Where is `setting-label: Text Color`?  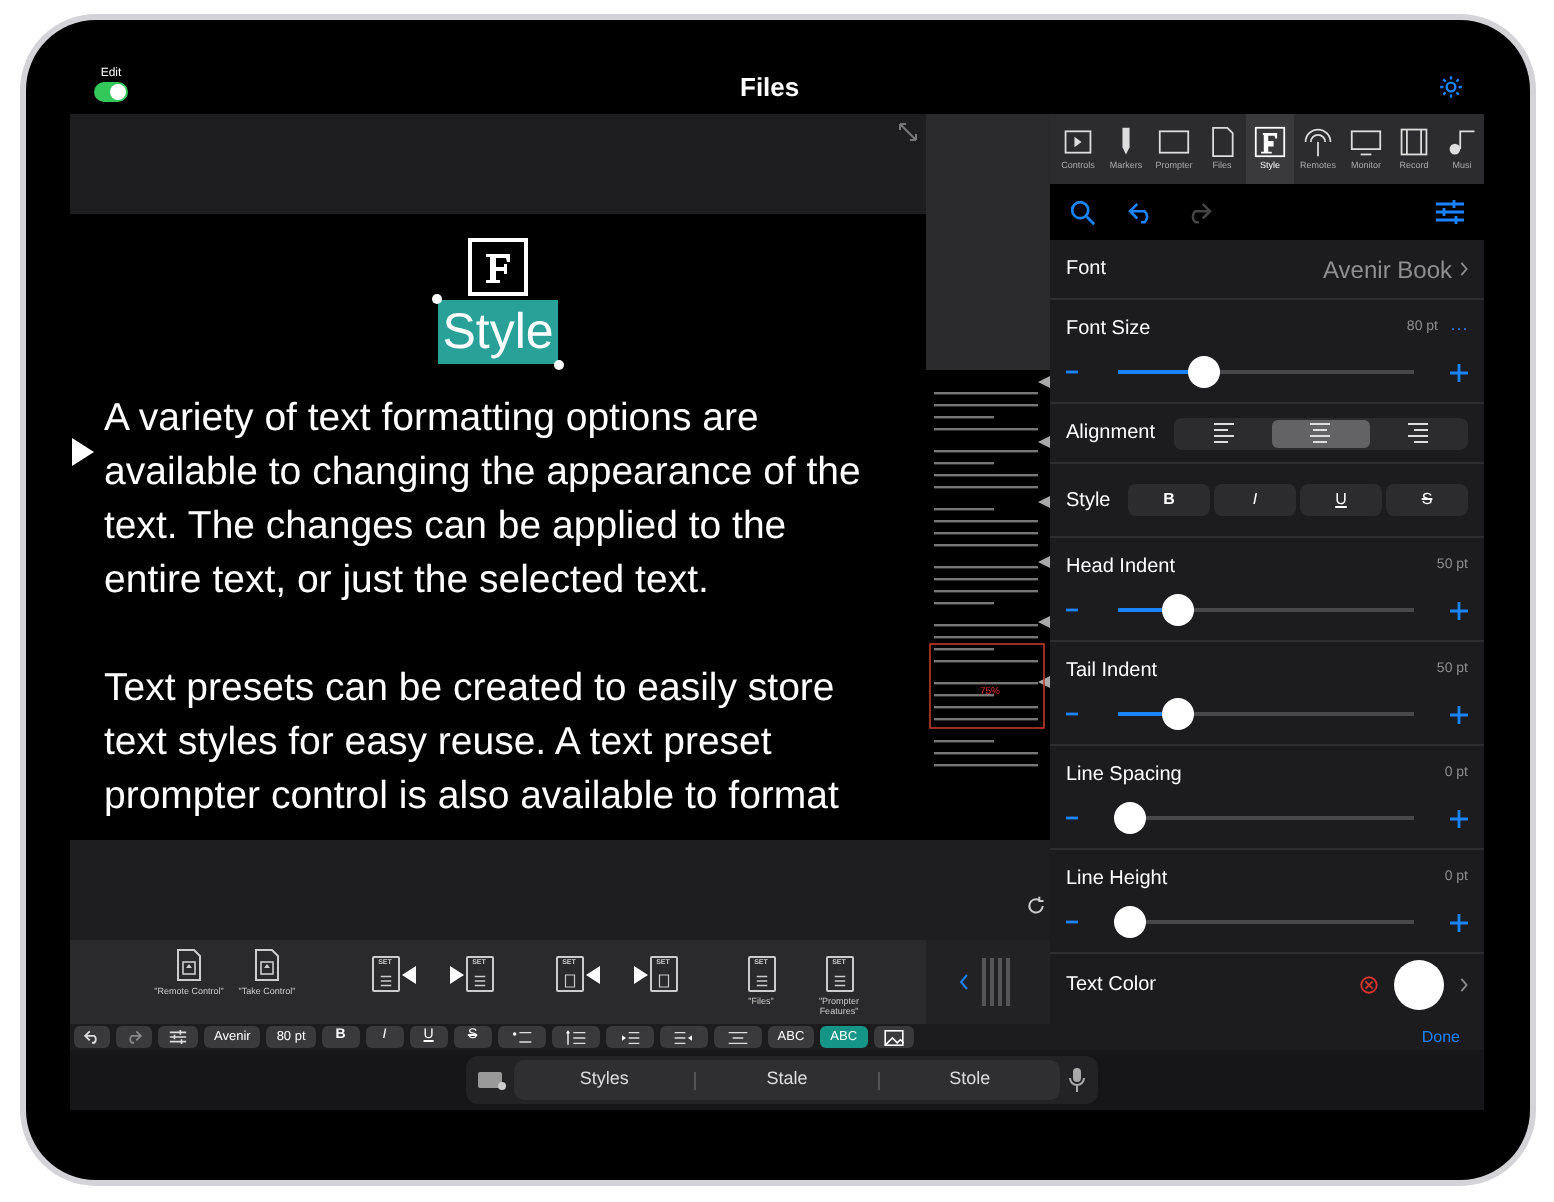 setting-label: Text Color is located at coordinates (1111, 985).